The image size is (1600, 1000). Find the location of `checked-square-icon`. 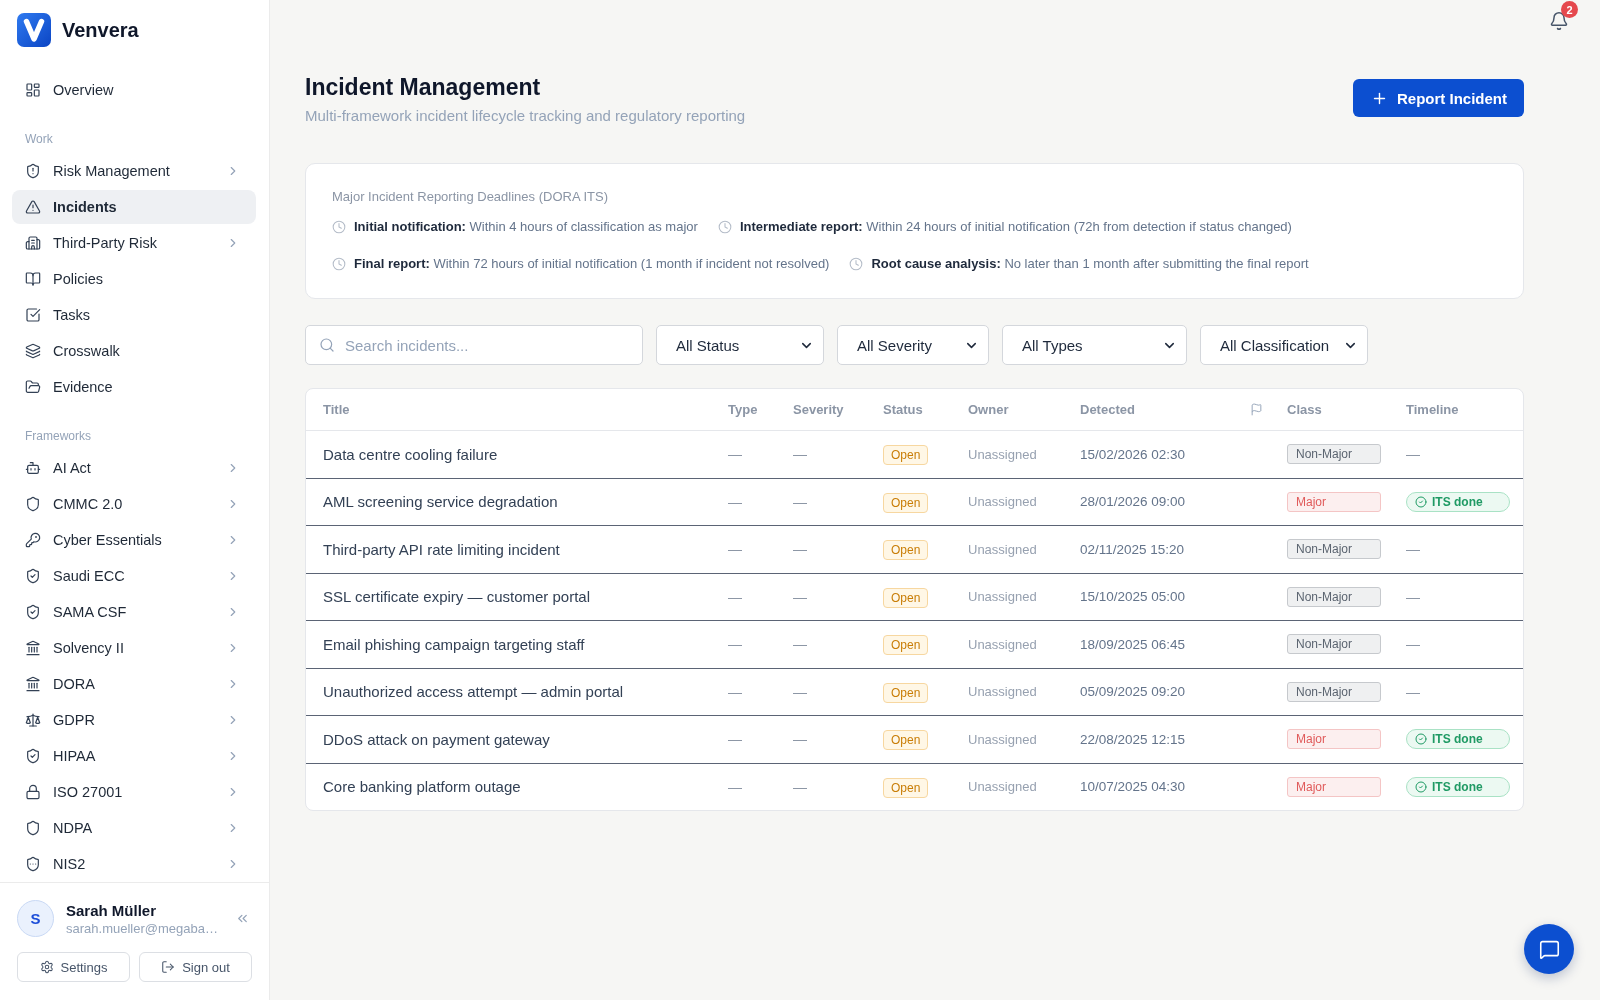

checked-square-icon is located at coordinates (33, 315).